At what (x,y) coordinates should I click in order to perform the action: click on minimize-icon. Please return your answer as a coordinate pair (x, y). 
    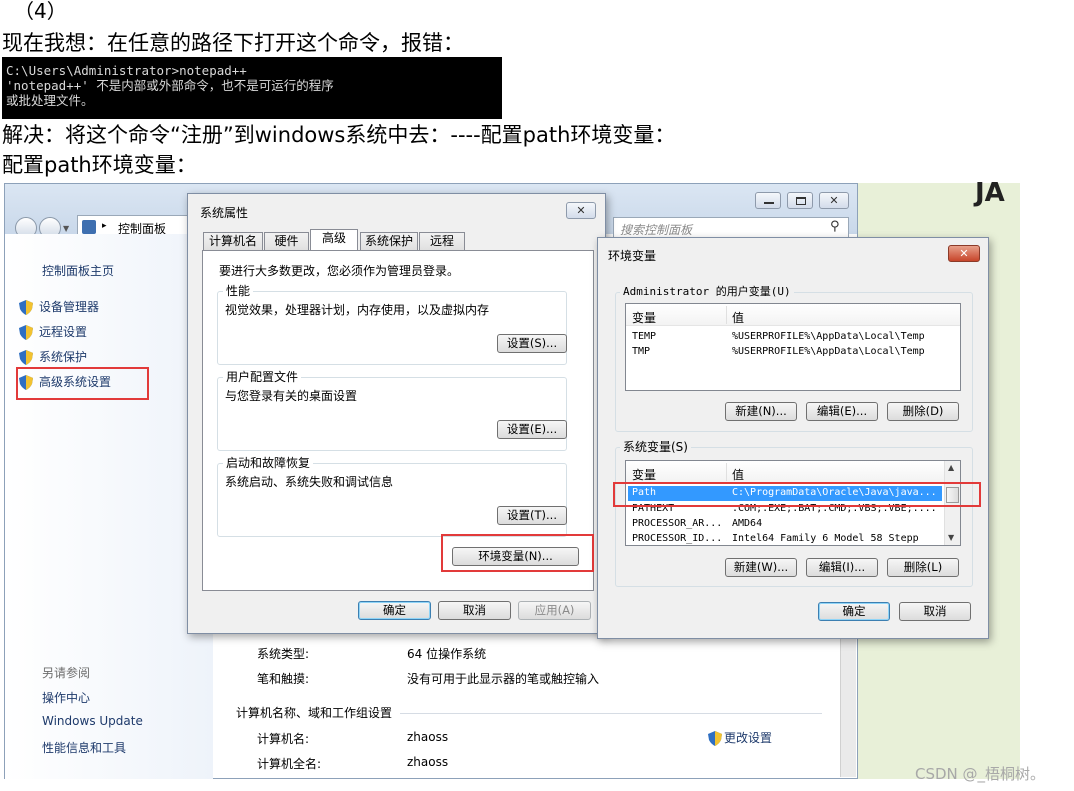
    Looking at the image, I should click on (769, 203).